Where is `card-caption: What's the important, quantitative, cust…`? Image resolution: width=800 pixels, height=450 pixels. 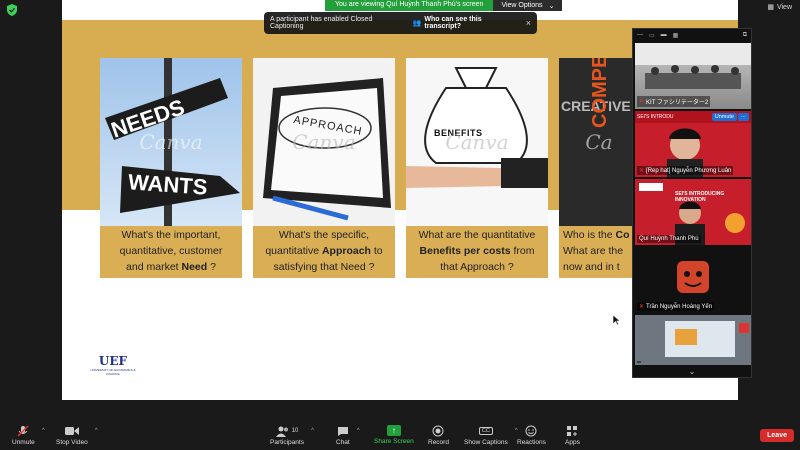 card-caption: What's the important, quantitative, cust… is located at coordinates (171, 252).